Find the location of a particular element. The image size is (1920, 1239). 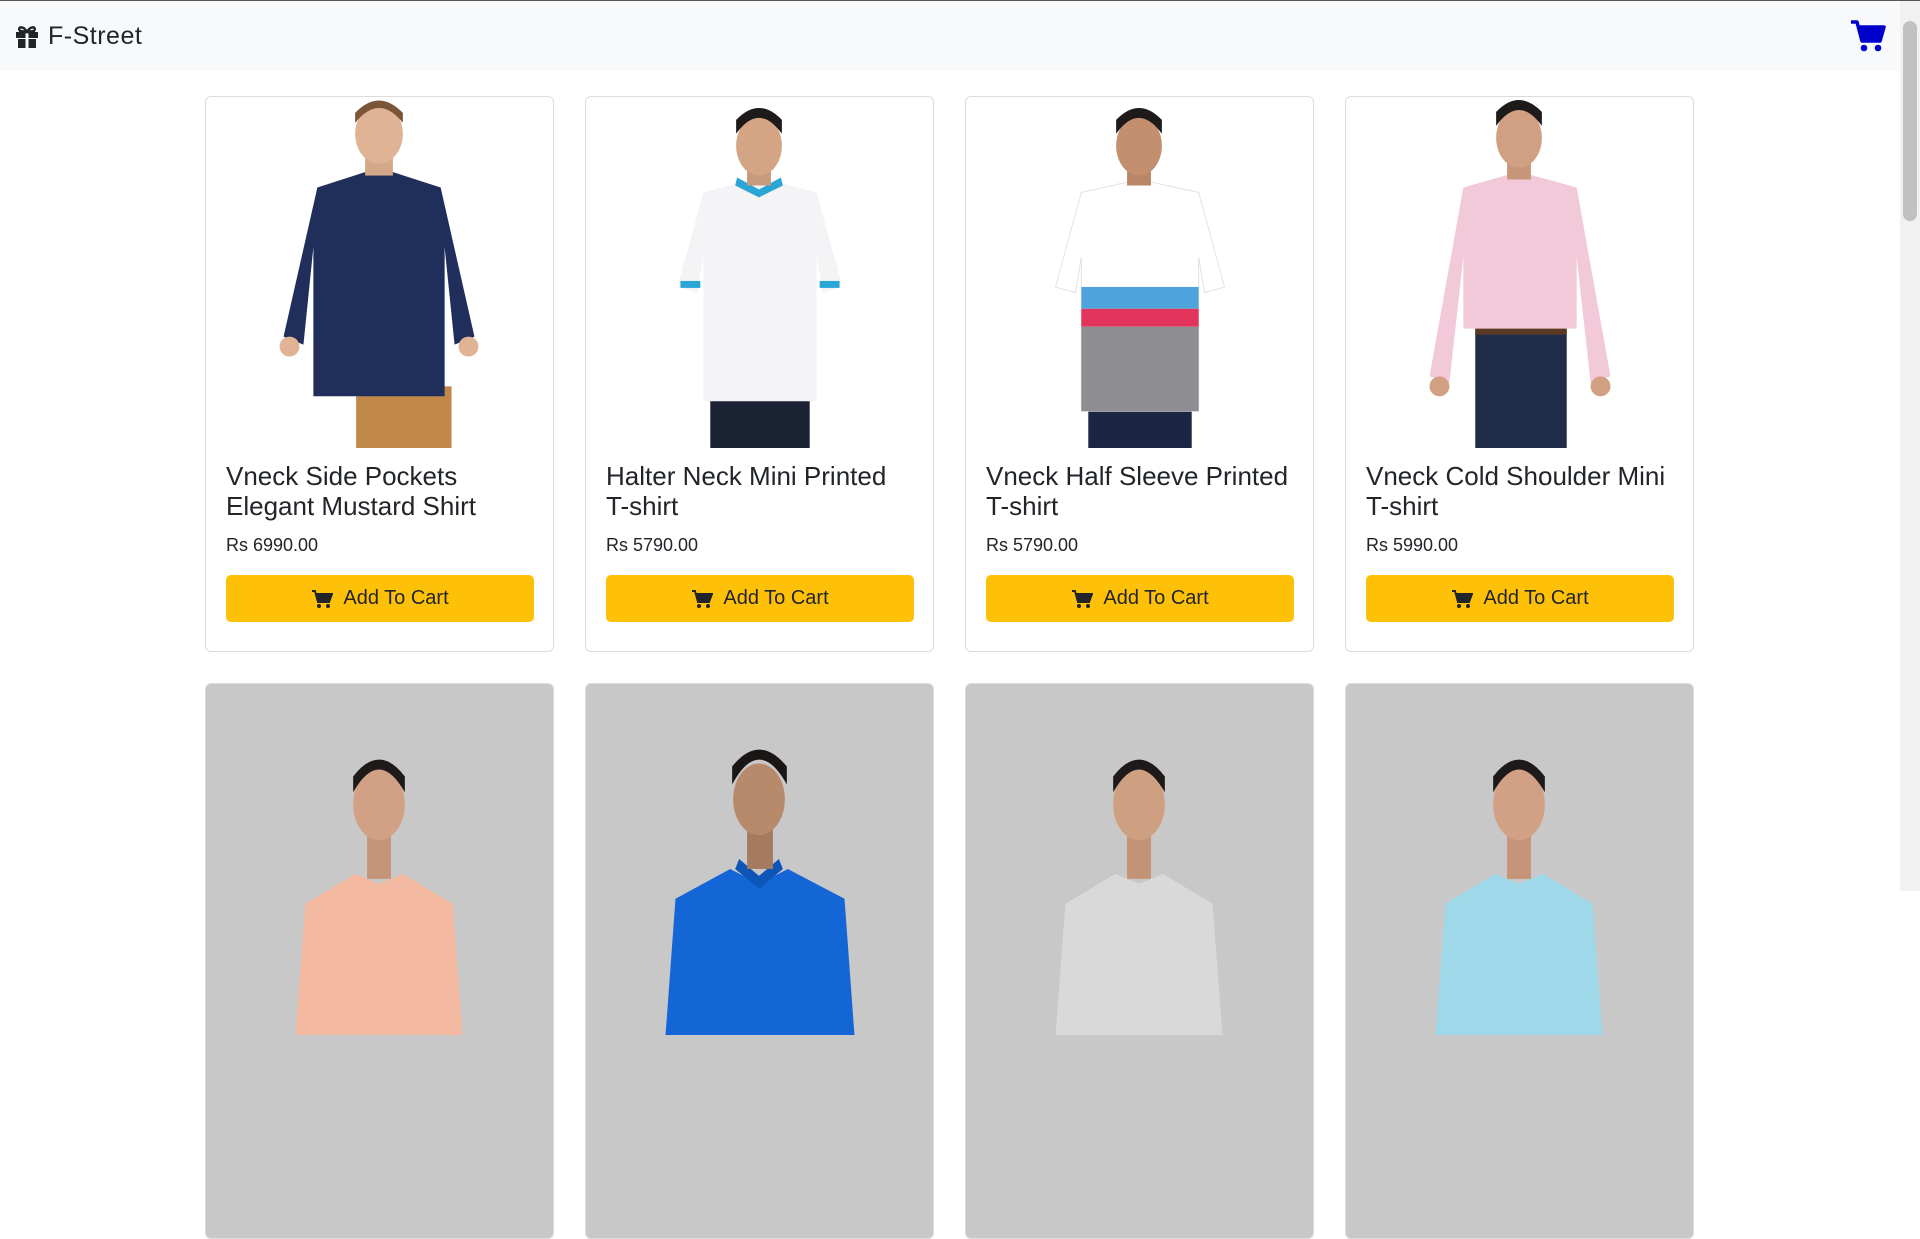

product-title: Halter Neck Mini Printed T-shirt is located at coordinates (759, 491).